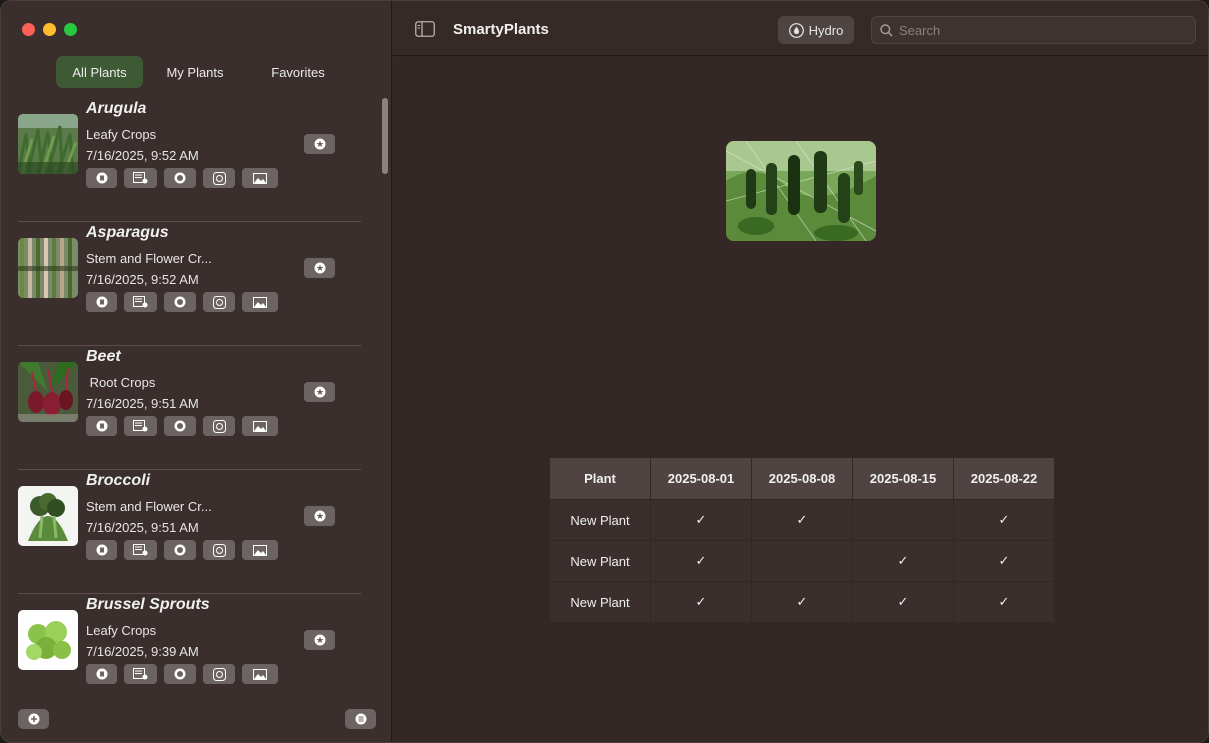  I want to click on column-header: Plant, so click(600, 478).